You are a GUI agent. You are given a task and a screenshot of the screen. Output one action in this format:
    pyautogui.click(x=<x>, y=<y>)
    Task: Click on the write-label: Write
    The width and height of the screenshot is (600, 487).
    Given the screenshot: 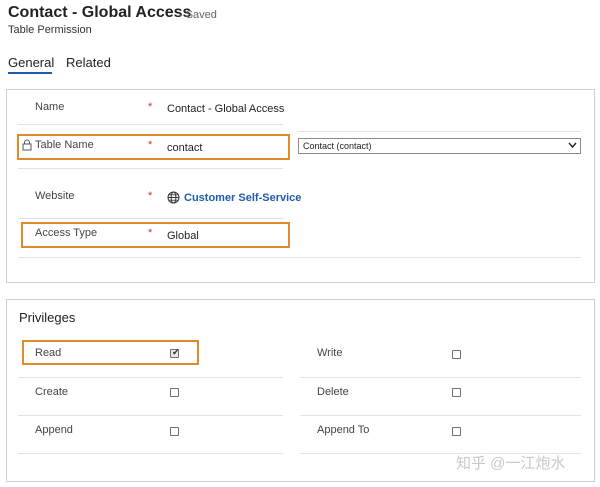 What is the action you would take?
    pyautogui.click(x=330, y=353)
    